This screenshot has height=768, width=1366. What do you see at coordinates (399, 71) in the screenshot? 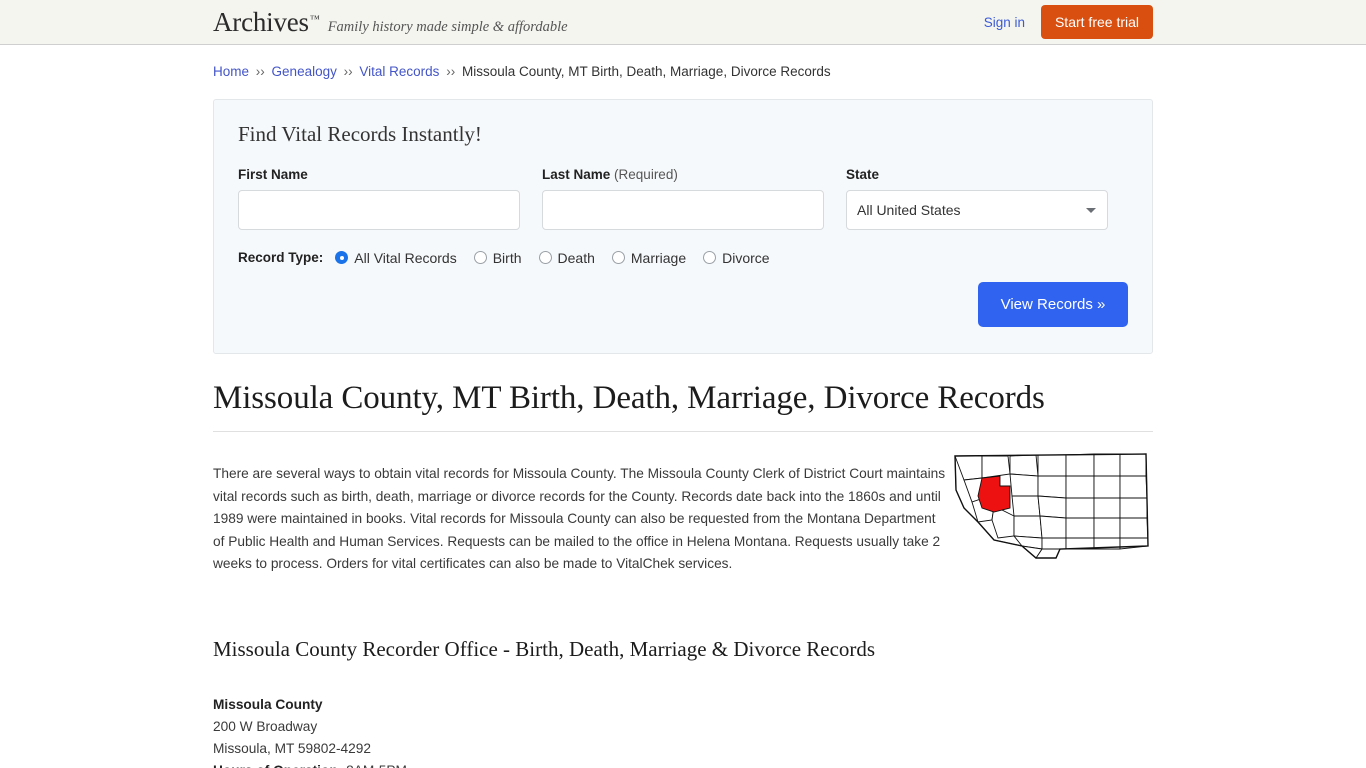
I see `breadcrumb-item-vital-records: Vital Records` at bounding box center [399, 71].